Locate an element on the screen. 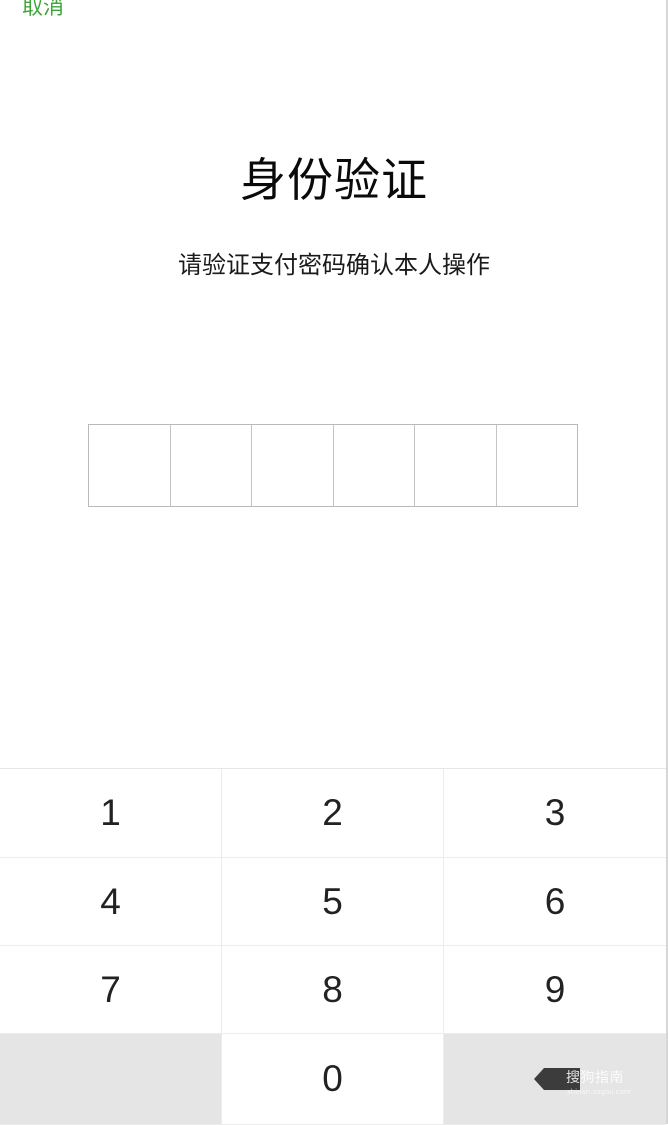  key-3: 3 is located at coordinates (555, 813).